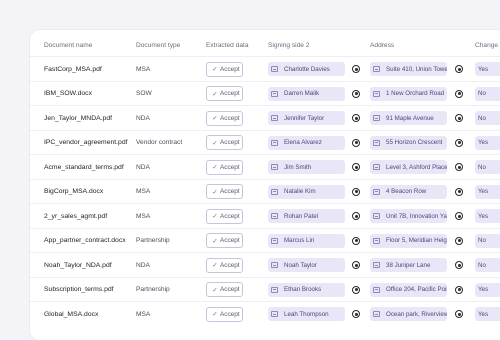 The image size is (500, 340). Describe the element at coordinates (408, 240) in the screenshot. I see `address-field: Floor 5, Meridian Height` at that location.